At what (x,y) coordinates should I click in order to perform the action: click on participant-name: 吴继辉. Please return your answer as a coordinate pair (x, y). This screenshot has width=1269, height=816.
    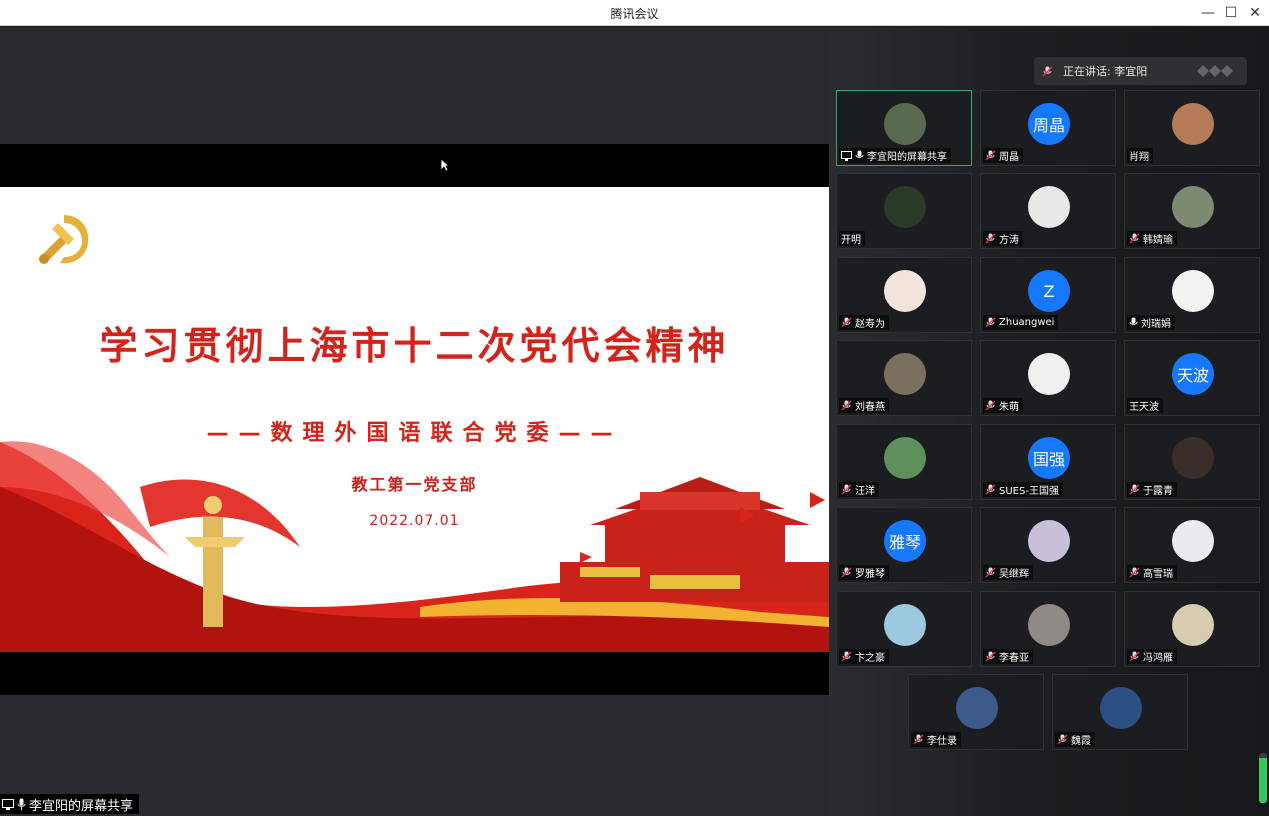
    Looking at the image, I should click on (1014, 574).